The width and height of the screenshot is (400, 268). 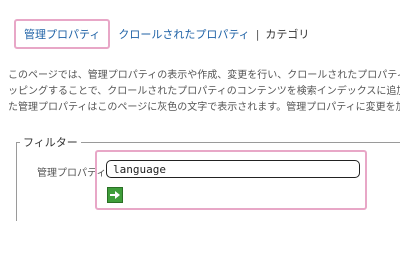 I want to click on tab-categories: カテゴリ, so click(x=287, y=34).